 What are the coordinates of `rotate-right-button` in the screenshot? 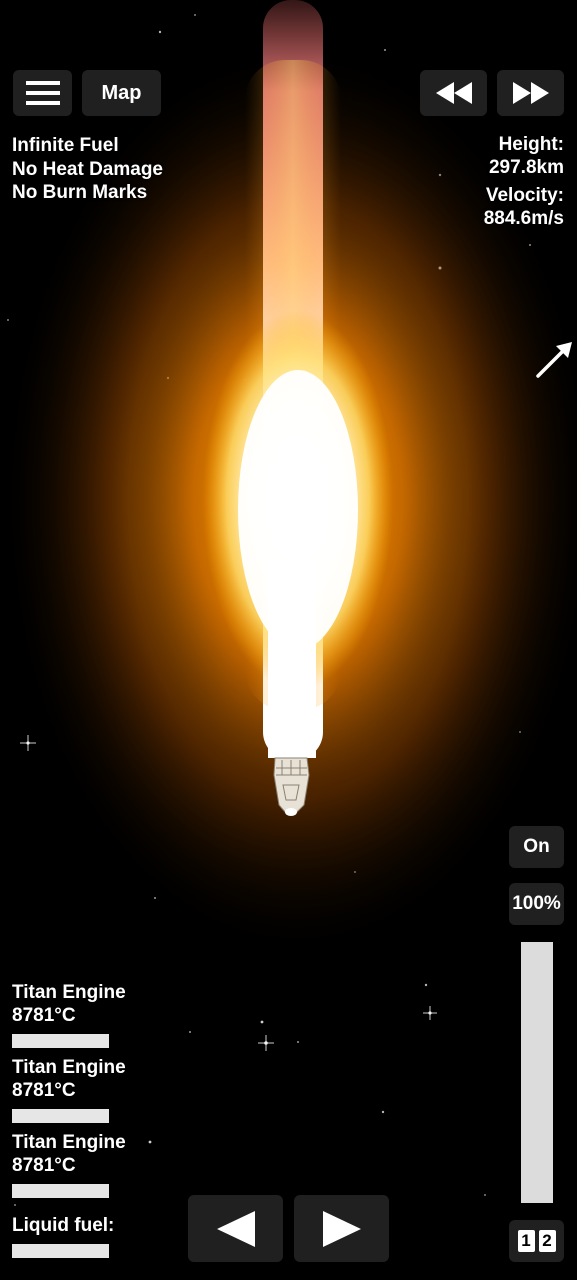 It's located at (341, 1228).